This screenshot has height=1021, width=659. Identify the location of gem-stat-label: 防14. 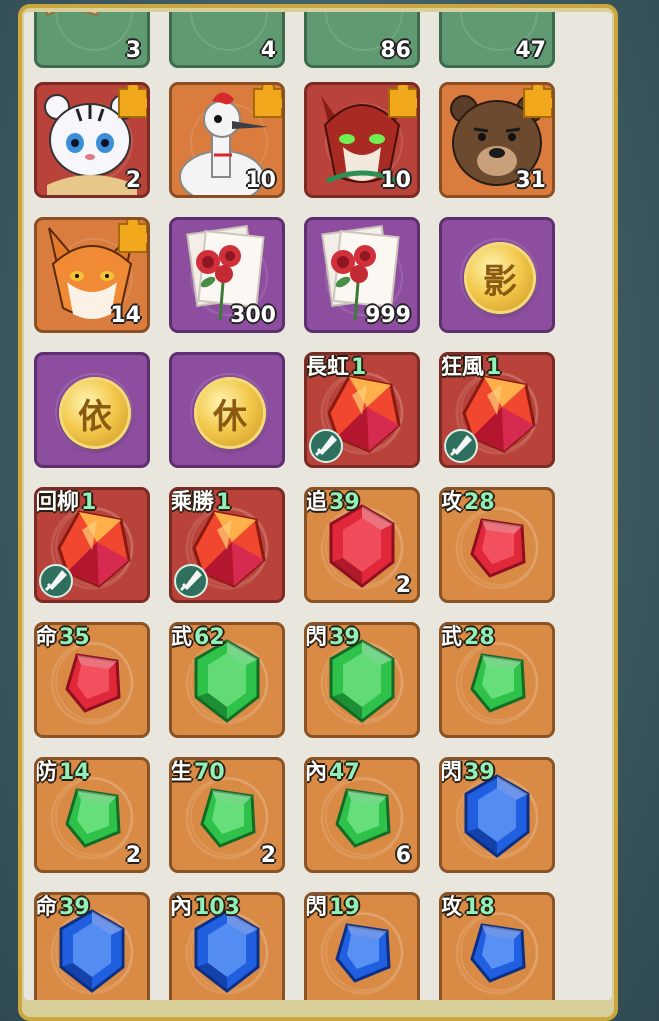
(63, 773).